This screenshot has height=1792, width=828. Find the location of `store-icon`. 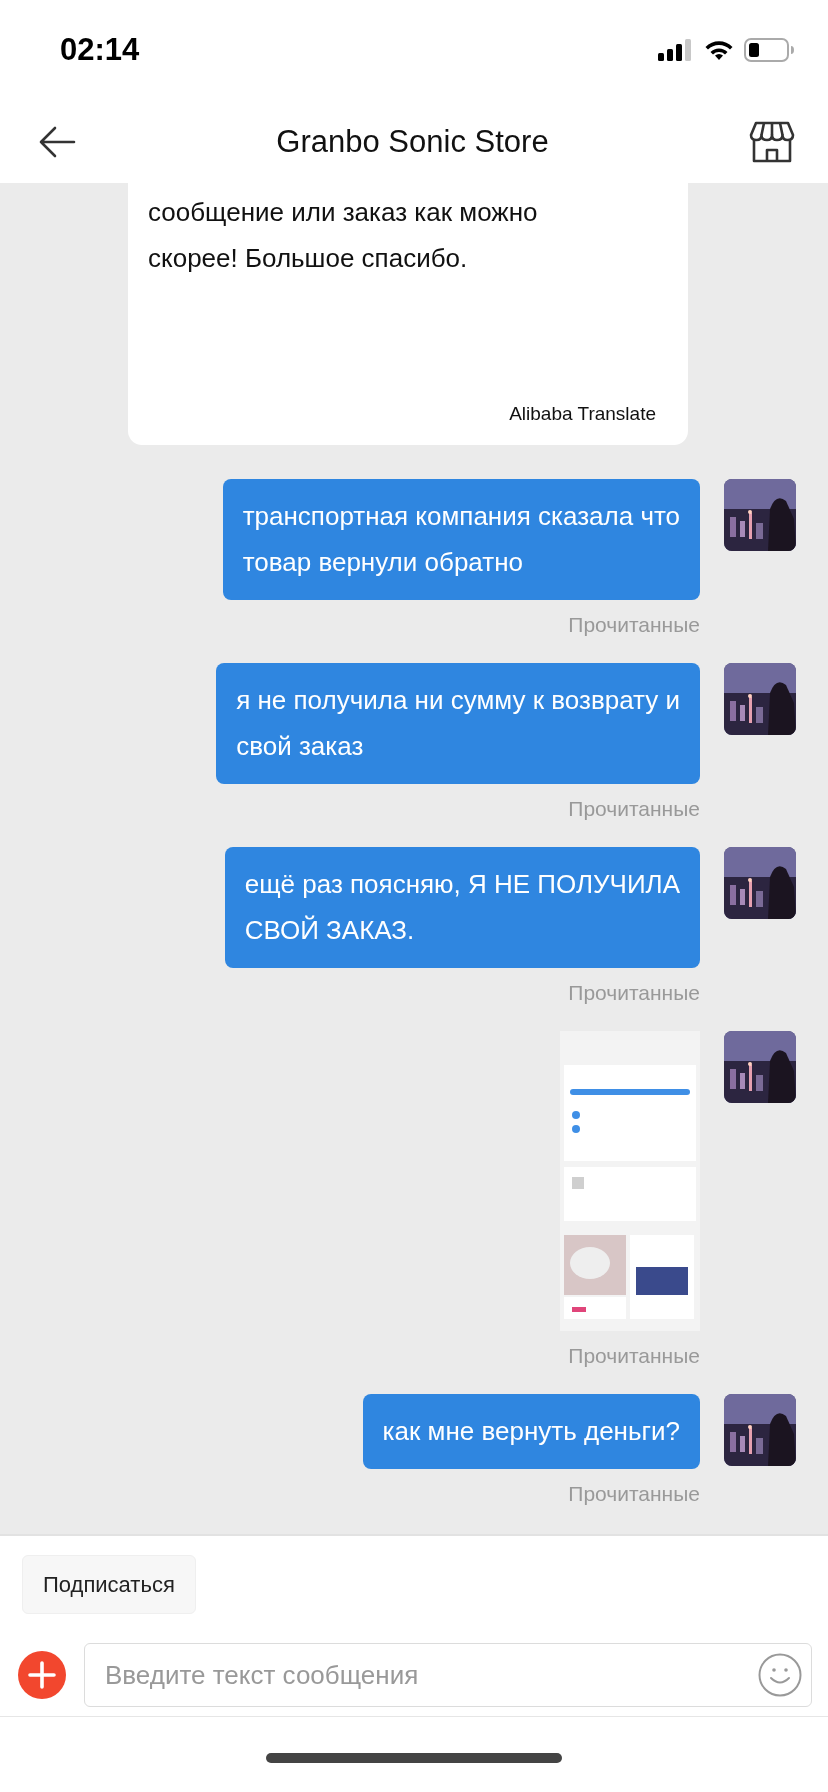

store-icon is located at coordinates (772, 141).